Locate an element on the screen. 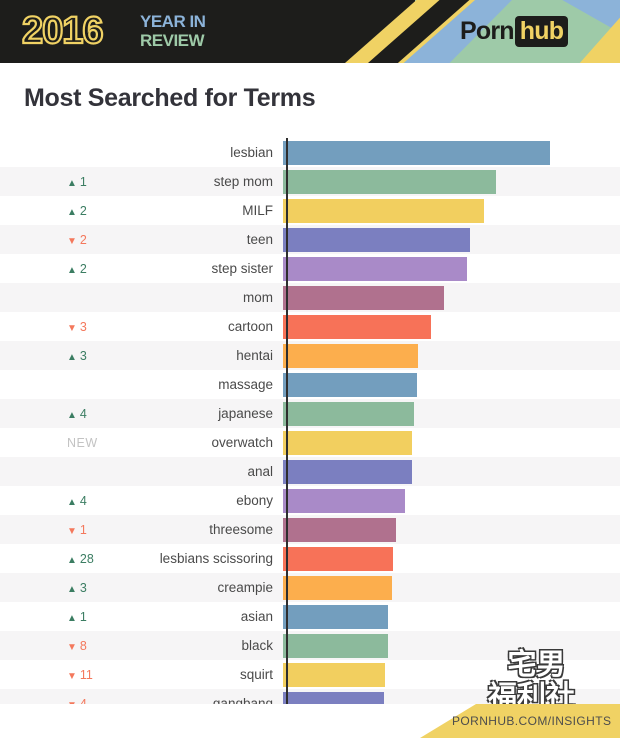  search-term-label: ebony is located at coordinates (254, 500).